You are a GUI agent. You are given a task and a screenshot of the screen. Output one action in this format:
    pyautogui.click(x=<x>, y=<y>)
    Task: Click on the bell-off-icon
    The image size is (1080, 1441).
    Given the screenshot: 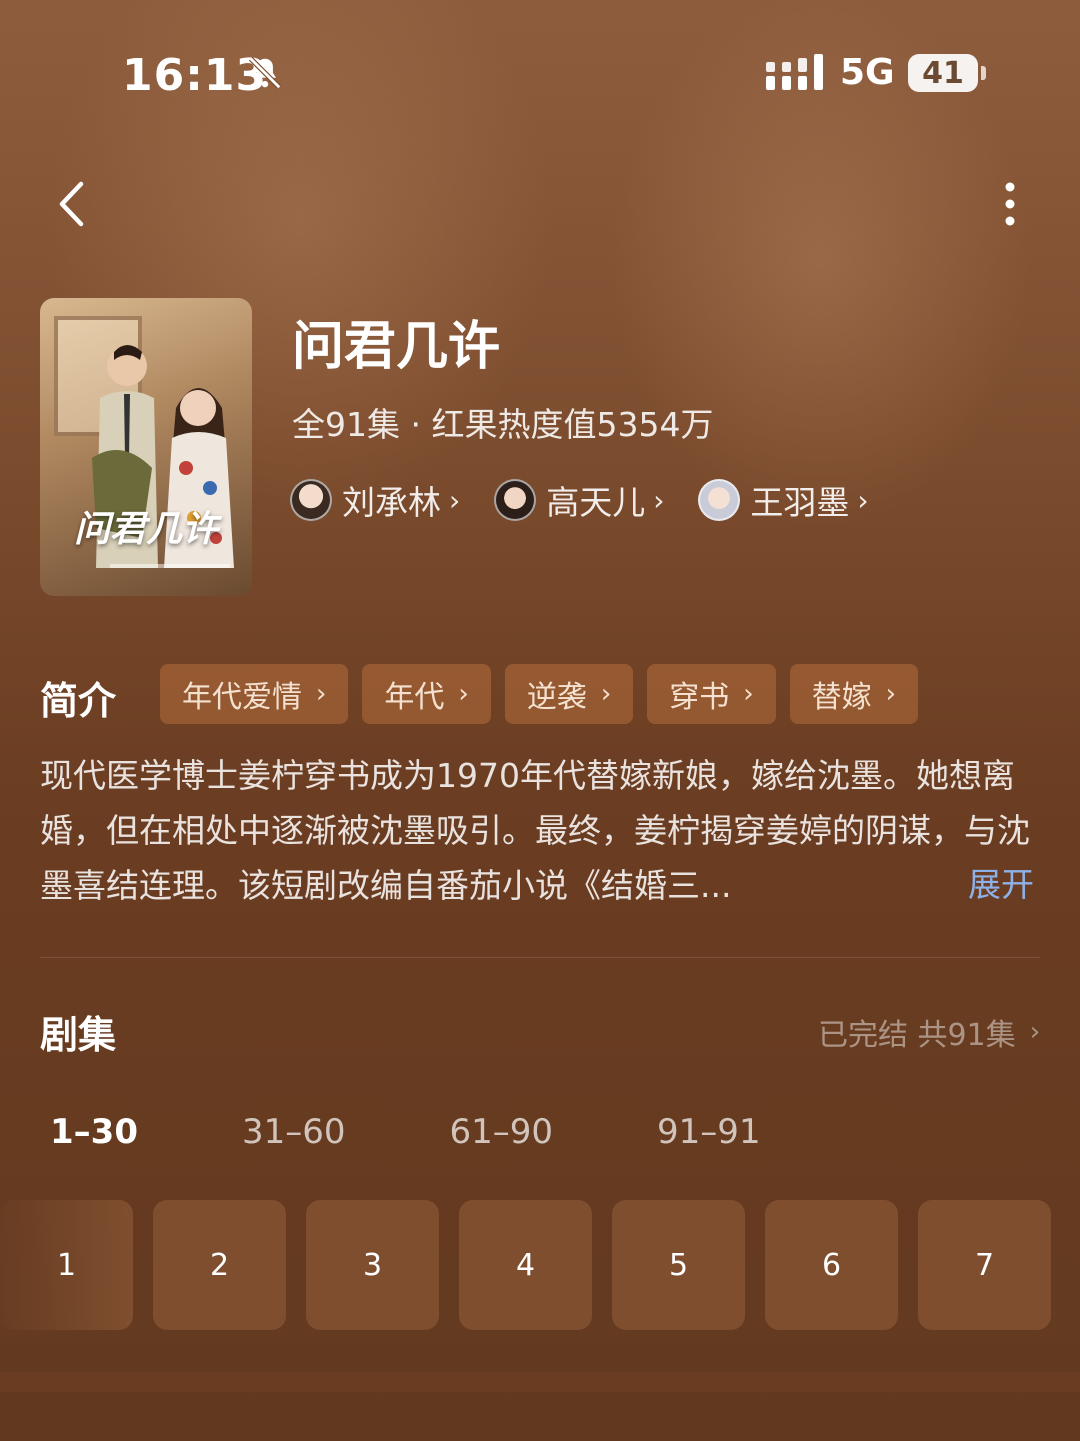 What is the action you would take?
    pyautogui.click(x=265, y=73)
    